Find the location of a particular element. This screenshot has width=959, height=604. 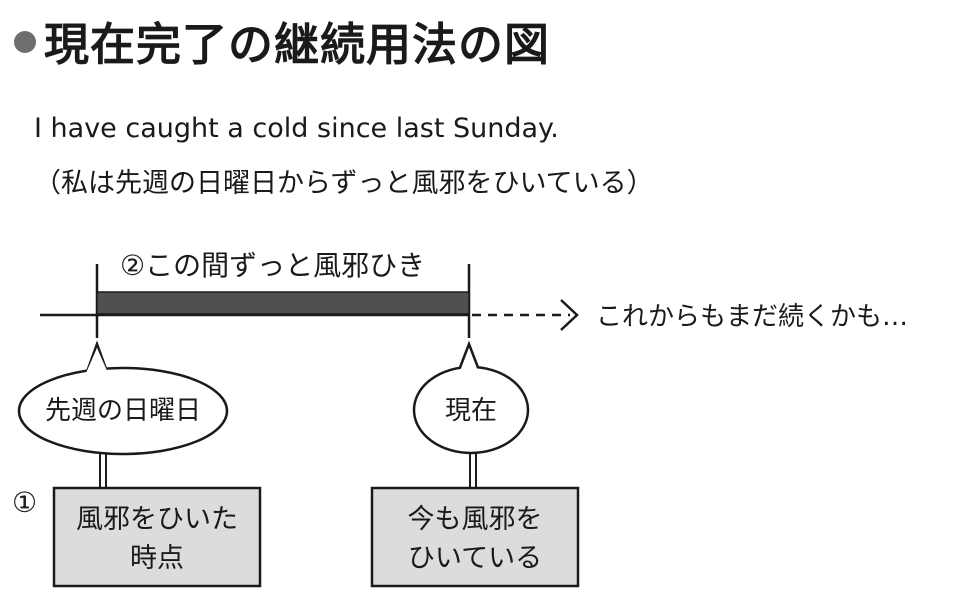

duration-label: ②この間ずっと風邪ひき is located at coordinates (273, 265).